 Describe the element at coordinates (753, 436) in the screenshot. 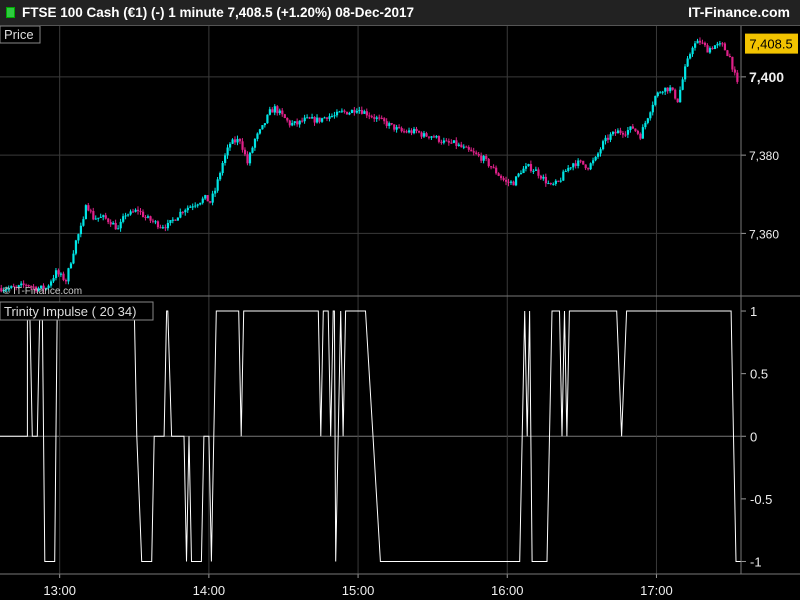

I see `indicator-tick-label: 0` at that location.